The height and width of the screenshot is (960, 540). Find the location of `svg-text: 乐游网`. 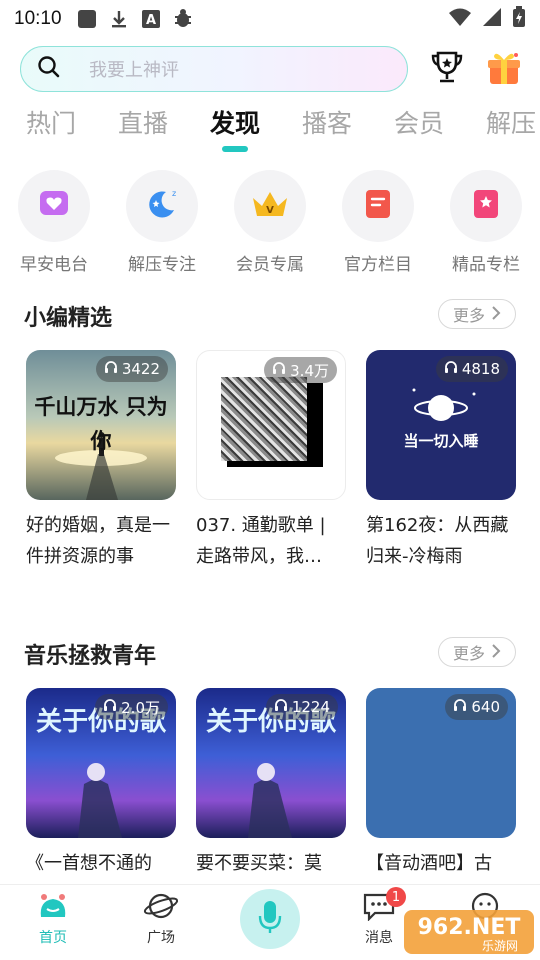

svg-text: 乐游网 is located at coordinates (500, 946).